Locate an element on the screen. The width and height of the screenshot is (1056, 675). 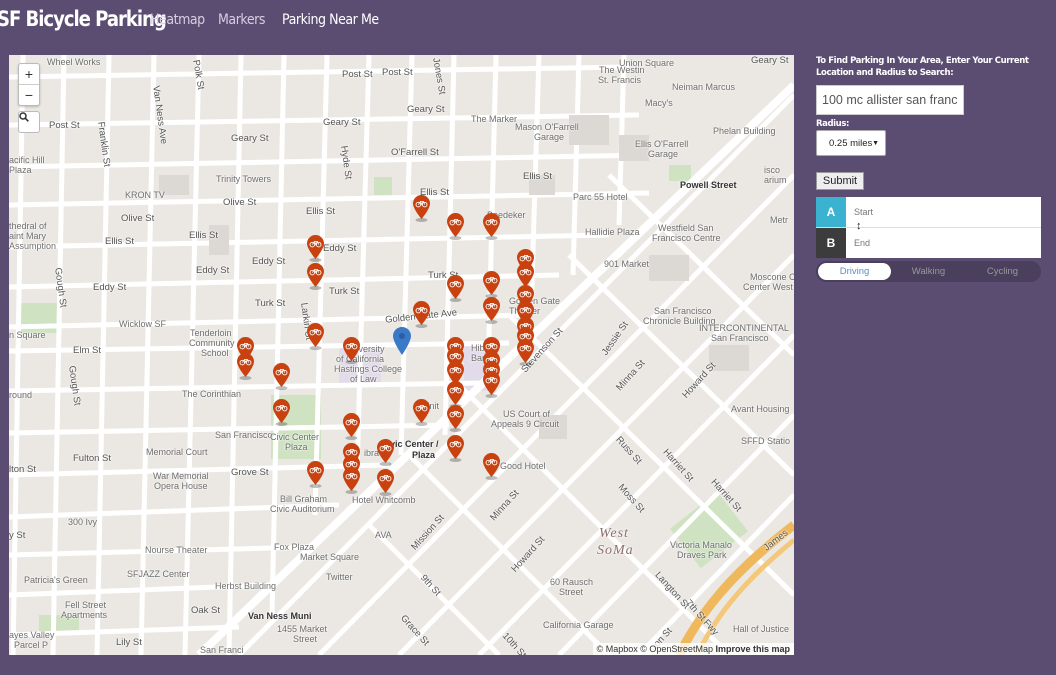
map-label: War Memorial is located at coordinates (181, 476).